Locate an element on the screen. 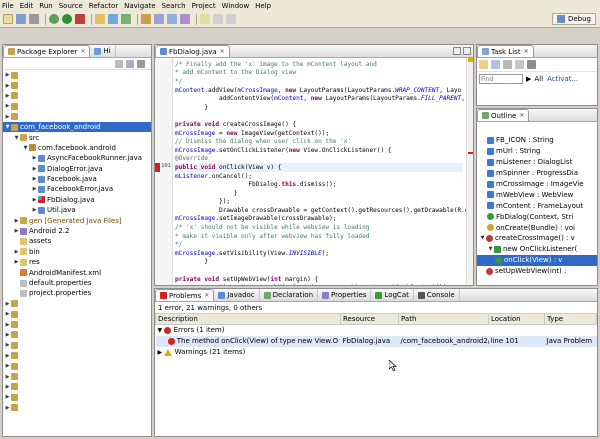  warnings-group-row: ▶ Warnings (21 items) is located at coordinates (376, 352).